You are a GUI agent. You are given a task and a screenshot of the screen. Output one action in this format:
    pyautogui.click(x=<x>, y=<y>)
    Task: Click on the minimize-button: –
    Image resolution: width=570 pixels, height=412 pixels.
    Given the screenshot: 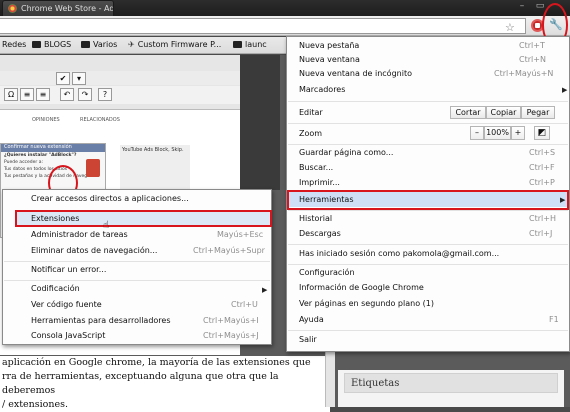 What is the action you would take?
    pyautogui.click(x=522, y=6)
    